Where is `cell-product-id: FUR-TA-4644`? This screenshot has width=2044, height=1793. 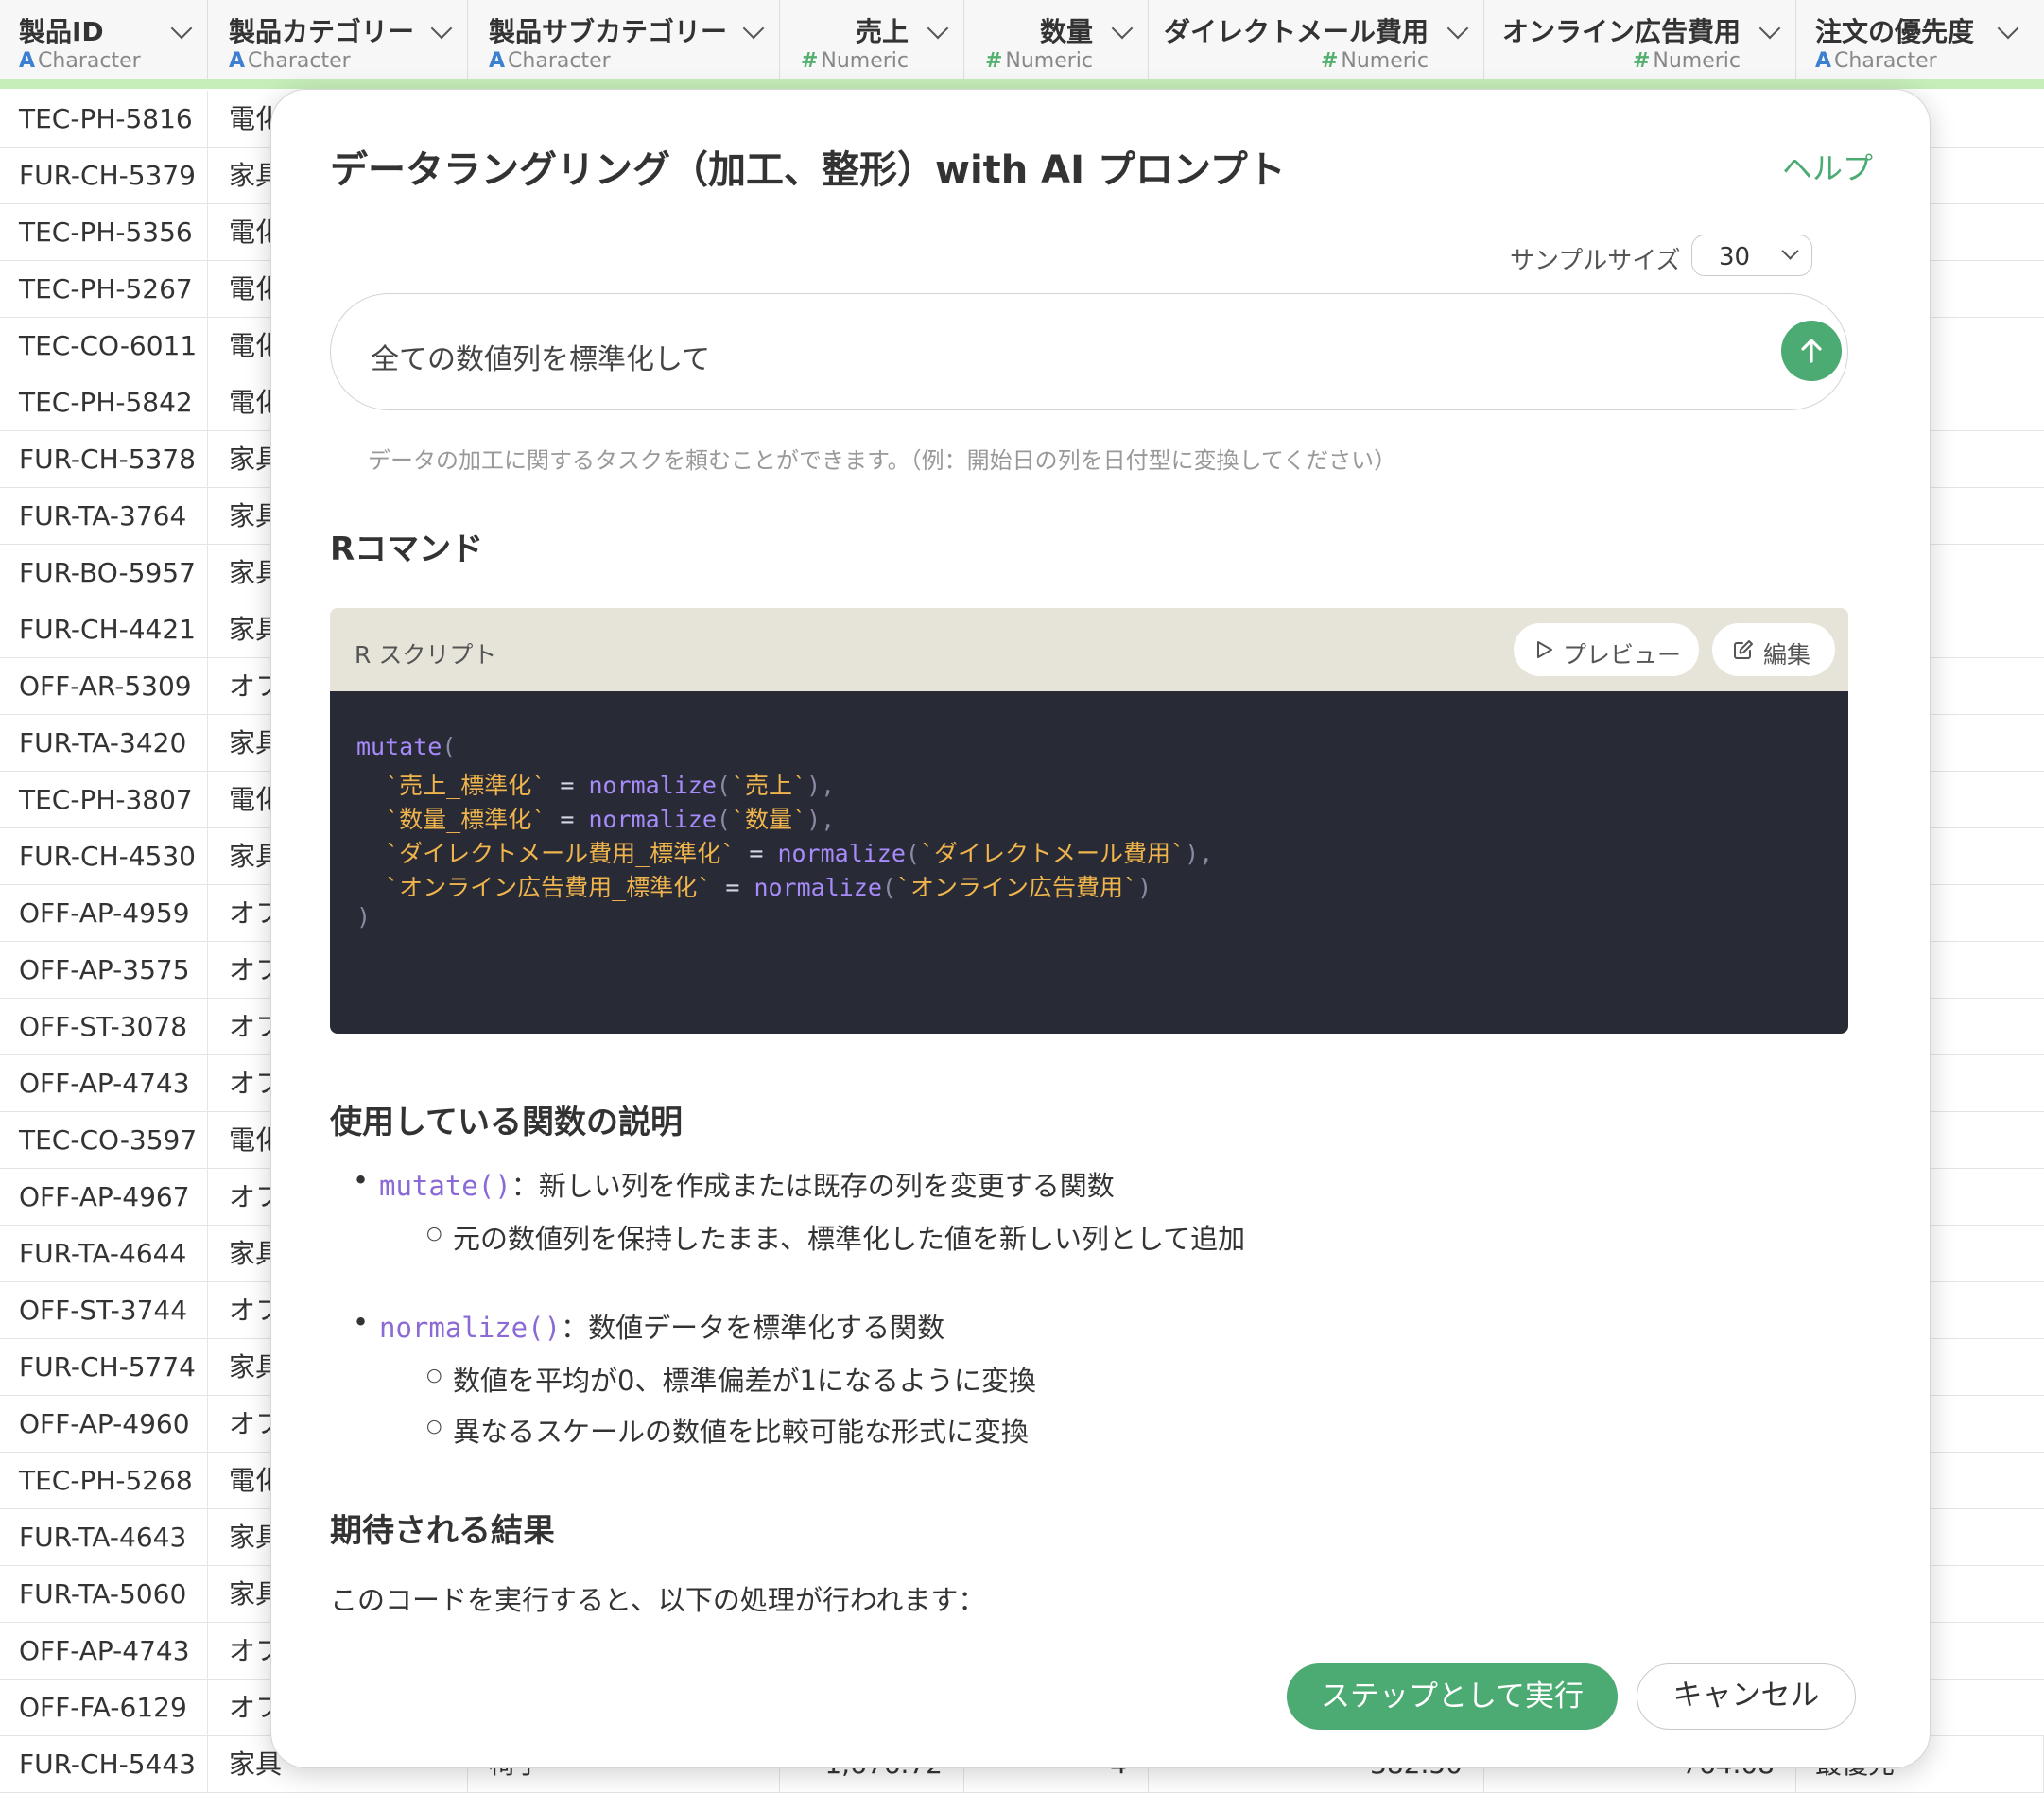
cell-product-id: FUR-TA-4644 is located at coordinates (104, 1254).